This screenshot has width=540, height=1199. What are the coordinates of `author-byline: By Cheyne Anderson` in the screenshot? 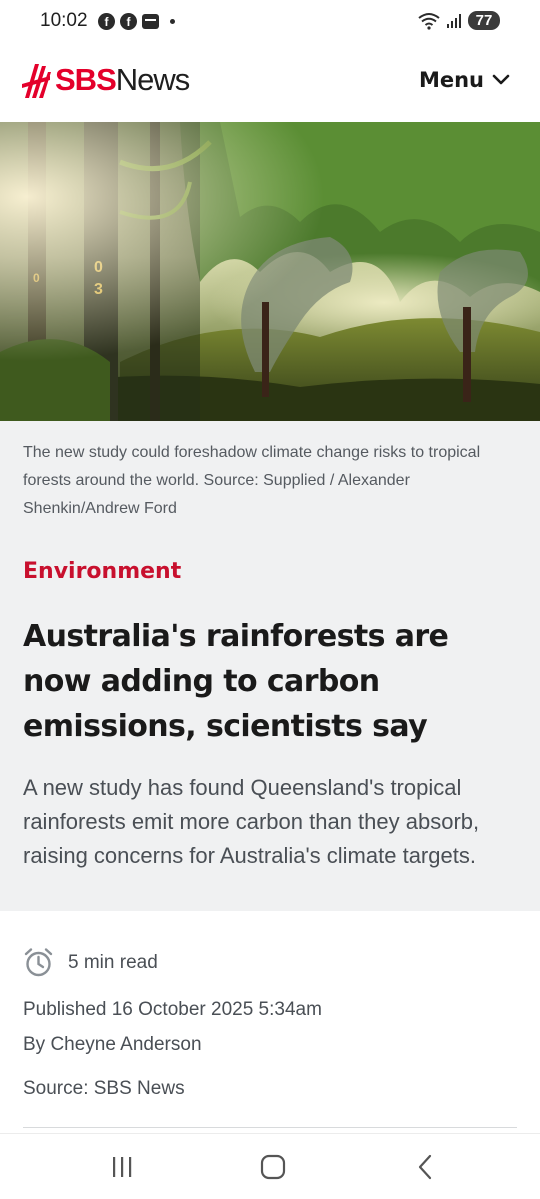 It's located at (112, 1044).